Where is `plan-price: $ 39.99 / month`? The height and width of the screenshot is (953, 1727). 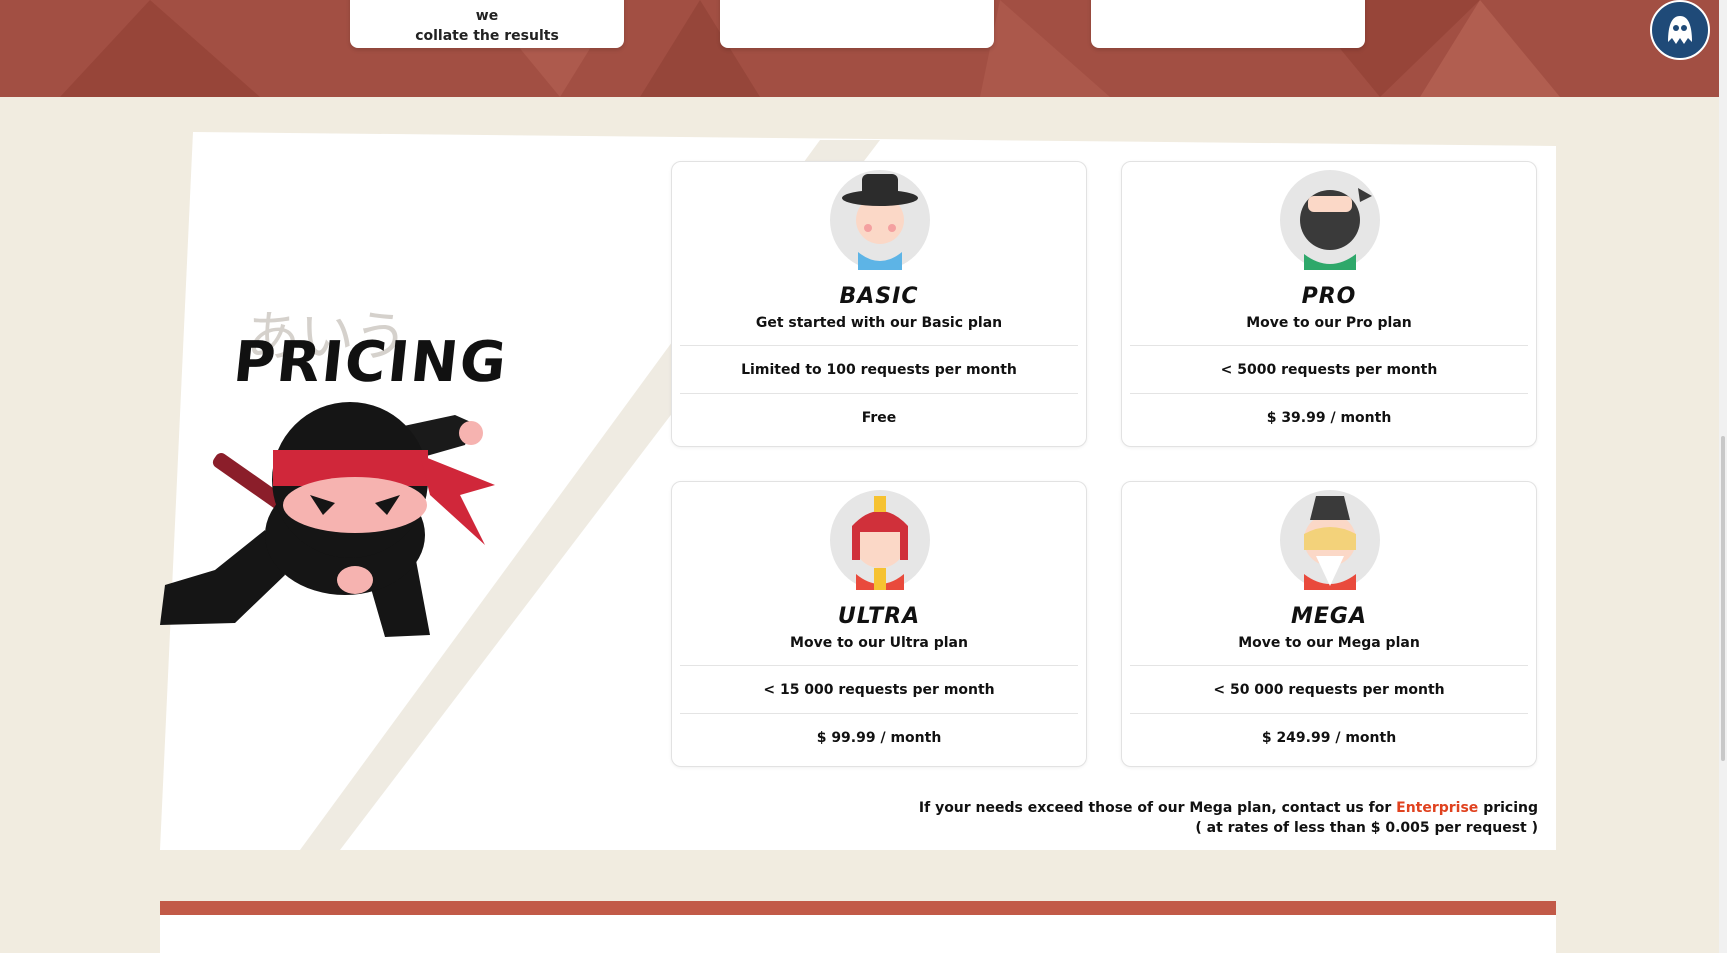 plan-price: $ 39.99 / month is located at coordinates (1329, 418).